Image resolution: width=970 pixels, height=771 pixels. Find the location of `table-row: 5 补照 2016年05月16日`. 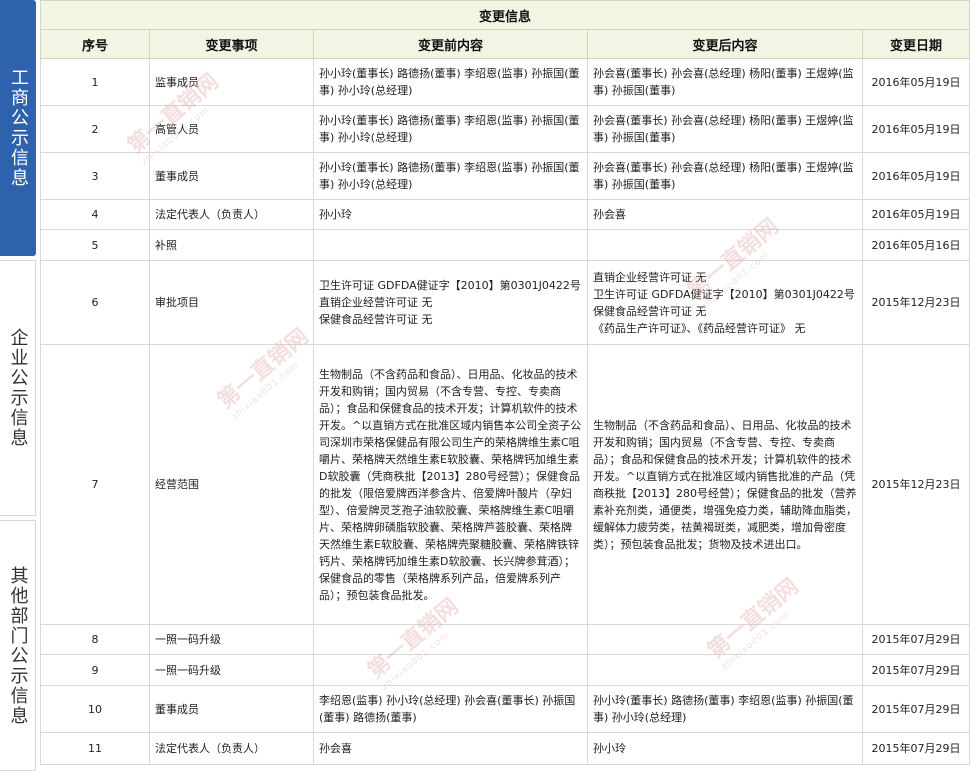

table-row: 5 补照 2016年05月16日 is located at coordinates (505, 245).